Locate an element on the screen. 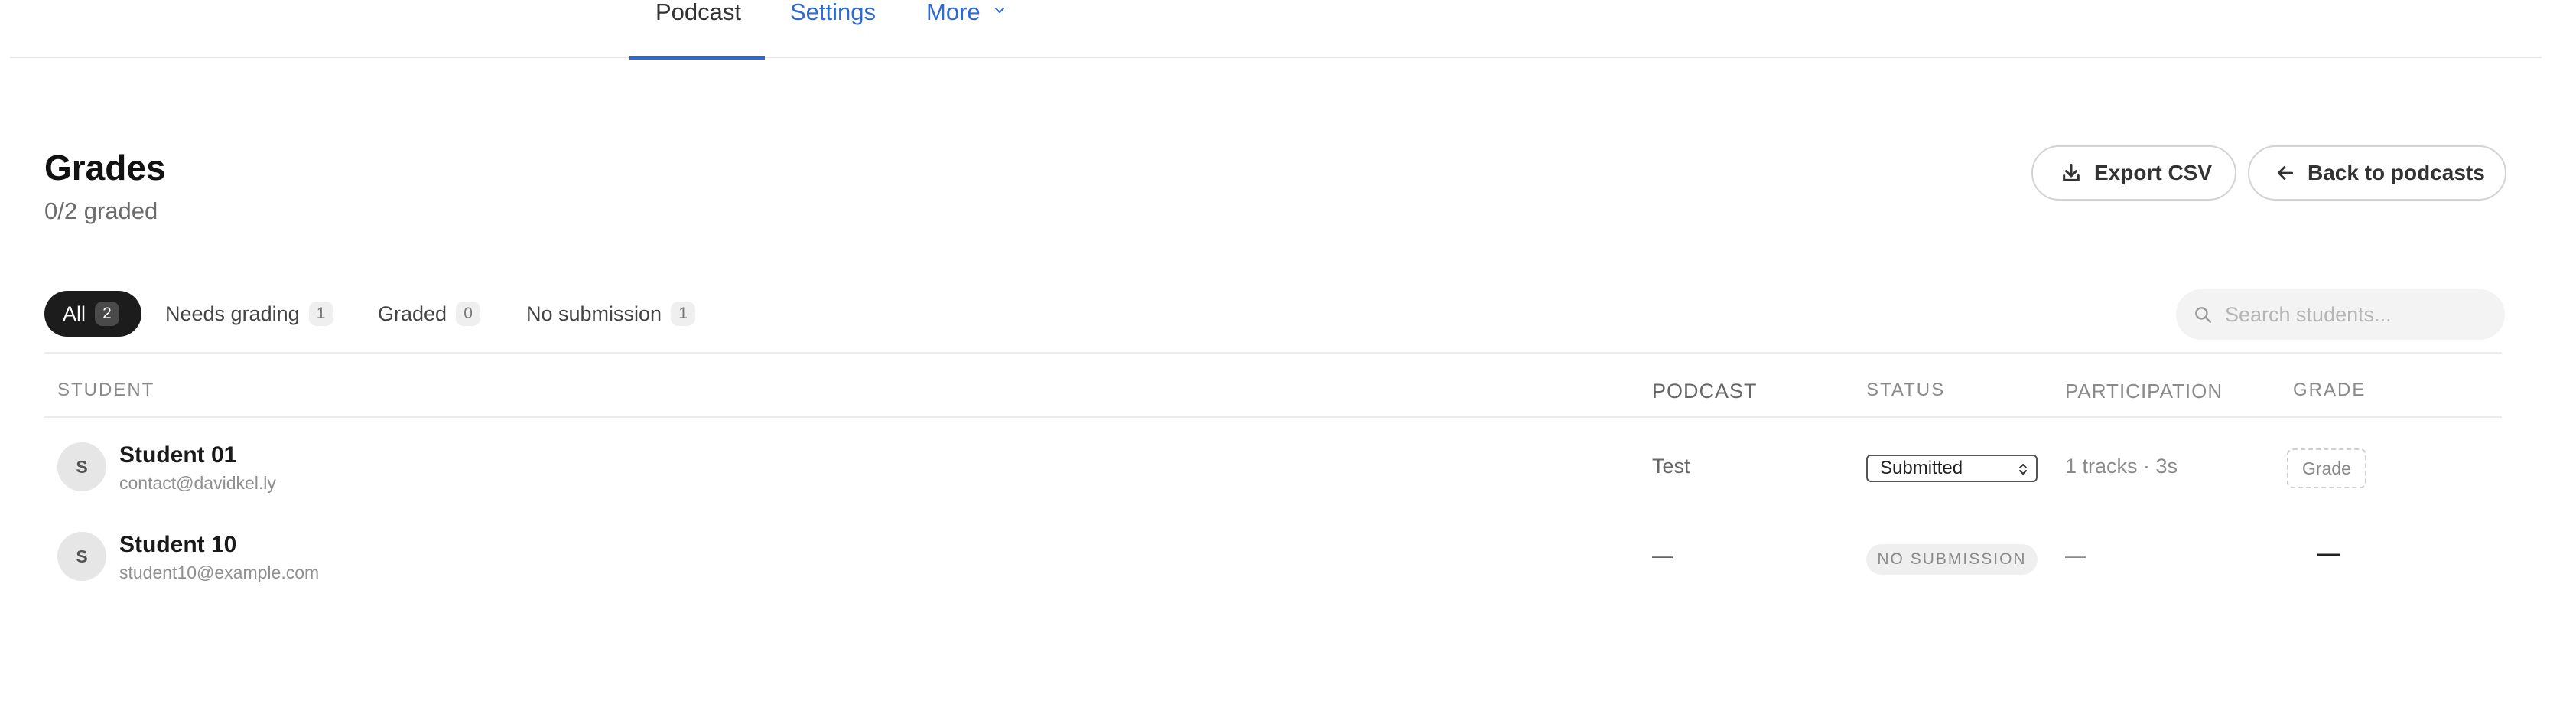  status-select: Submitted is located at coordinates (1952, 468).